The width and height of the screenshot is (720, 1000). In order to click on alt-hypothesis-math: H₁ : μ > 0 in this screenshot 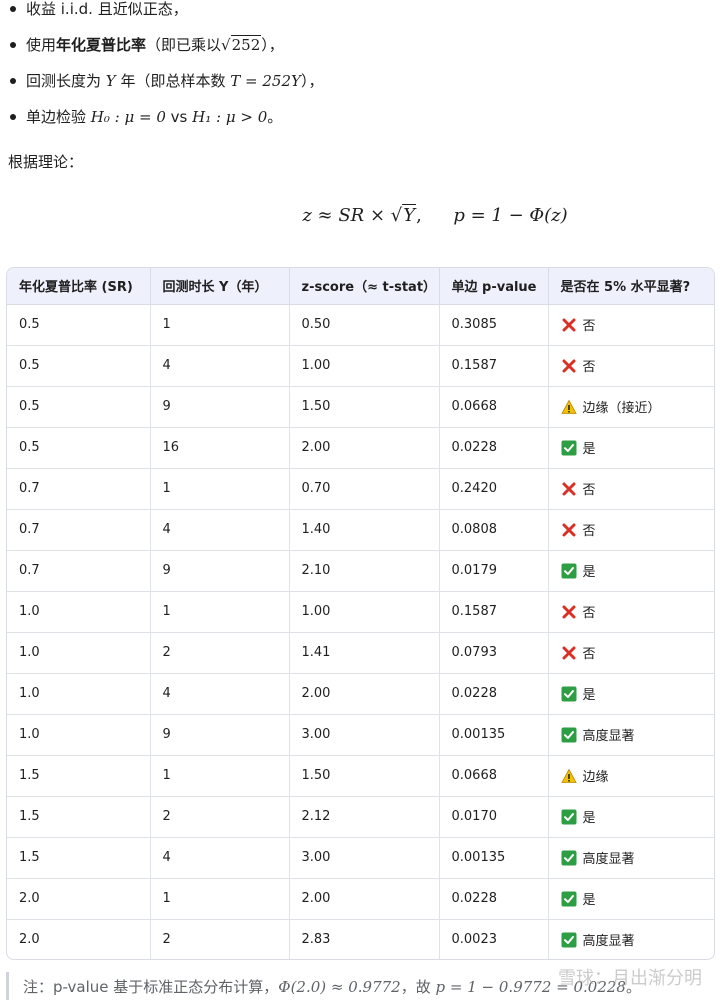, I will do `click(230, 117)`.